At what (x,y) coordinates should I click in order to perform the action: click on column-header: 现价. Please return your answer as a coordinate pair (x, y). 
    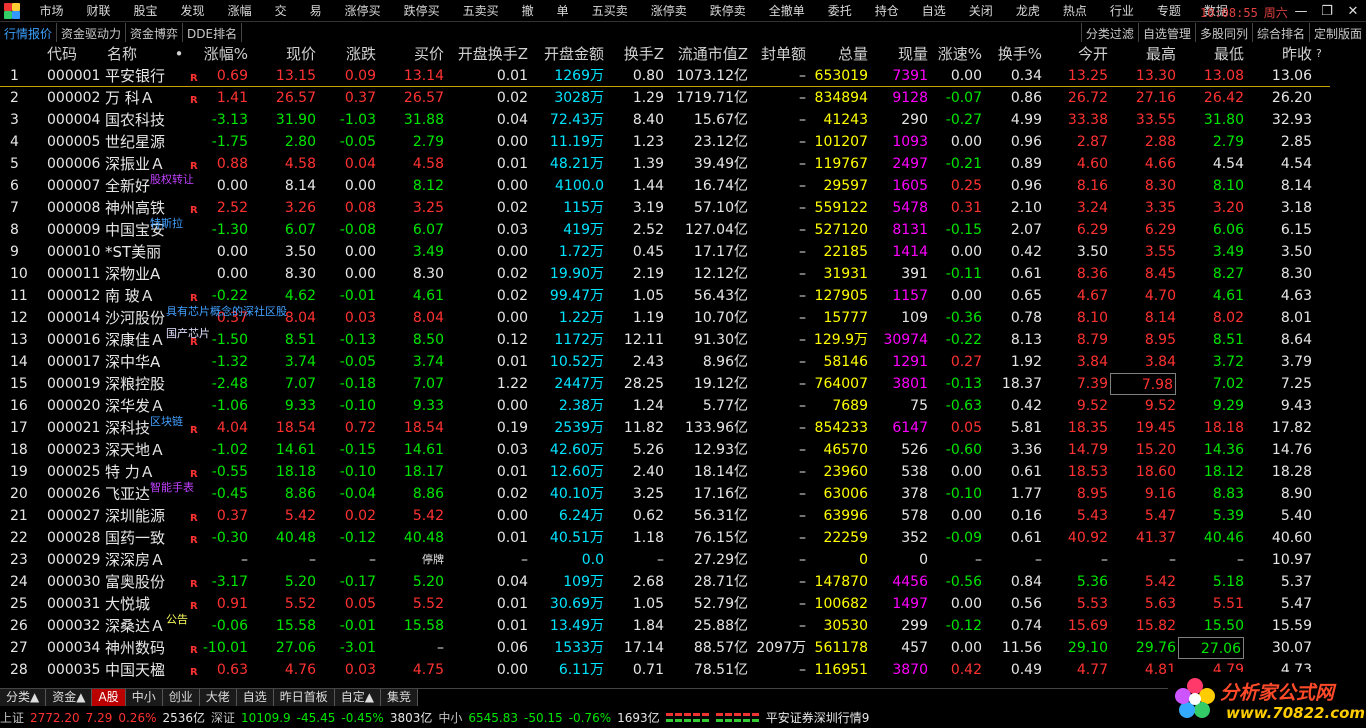
    Looking at the image, I should click on (283, 54).